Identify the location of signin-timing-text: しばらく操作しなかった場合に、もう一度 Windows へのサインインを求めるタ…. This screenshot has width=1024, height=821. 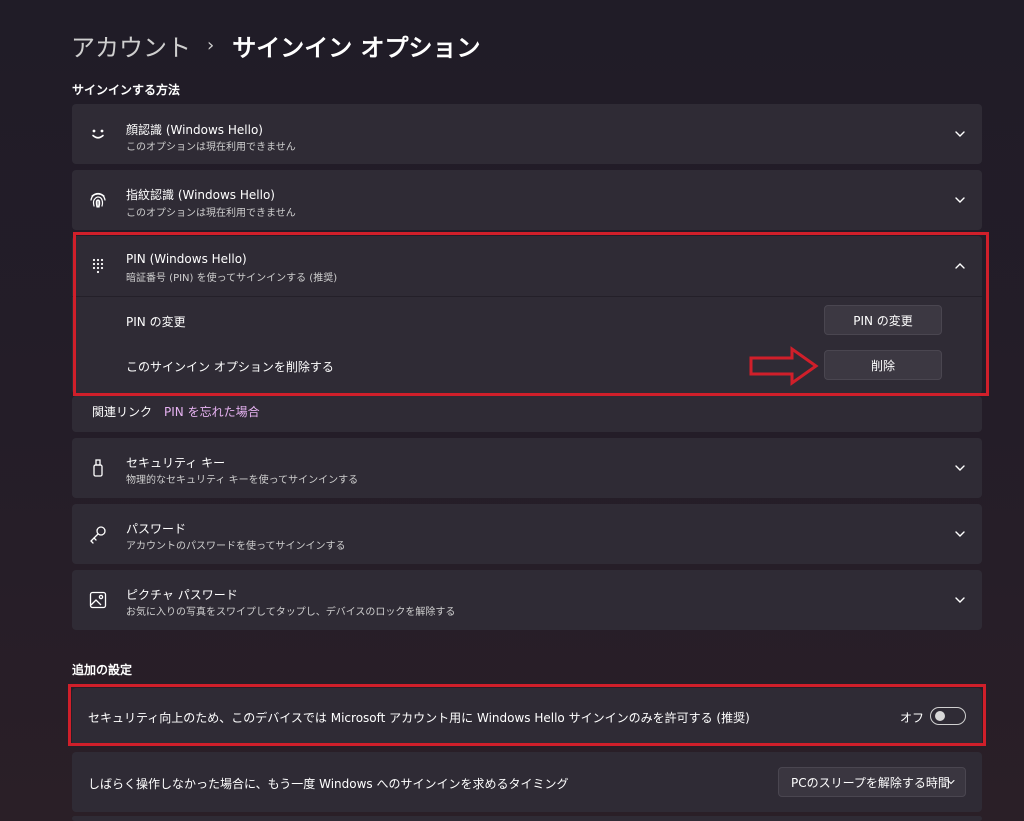
(328, 784).